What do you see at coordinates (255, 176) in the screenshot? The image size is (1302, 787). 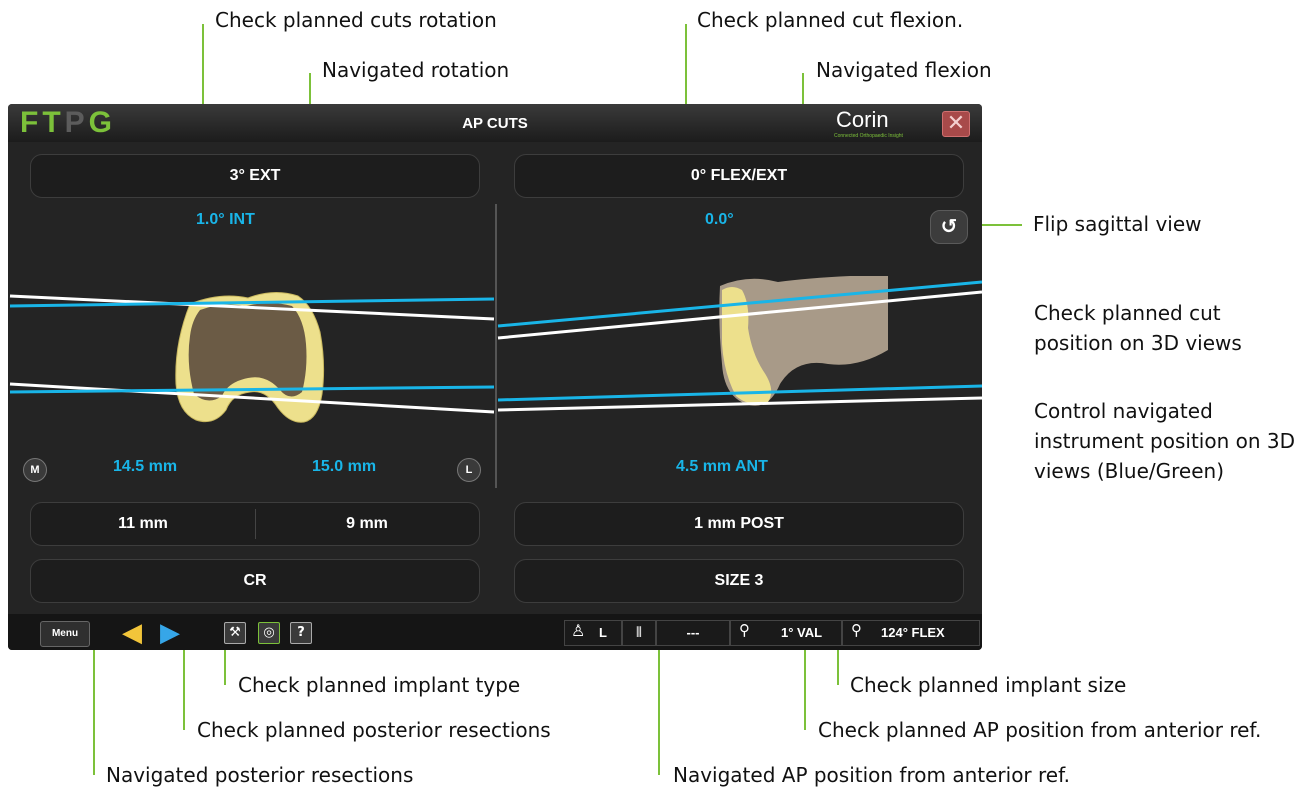 I see `planned-rotation-panel: 3° EXT` at bounding box center [255, 176].